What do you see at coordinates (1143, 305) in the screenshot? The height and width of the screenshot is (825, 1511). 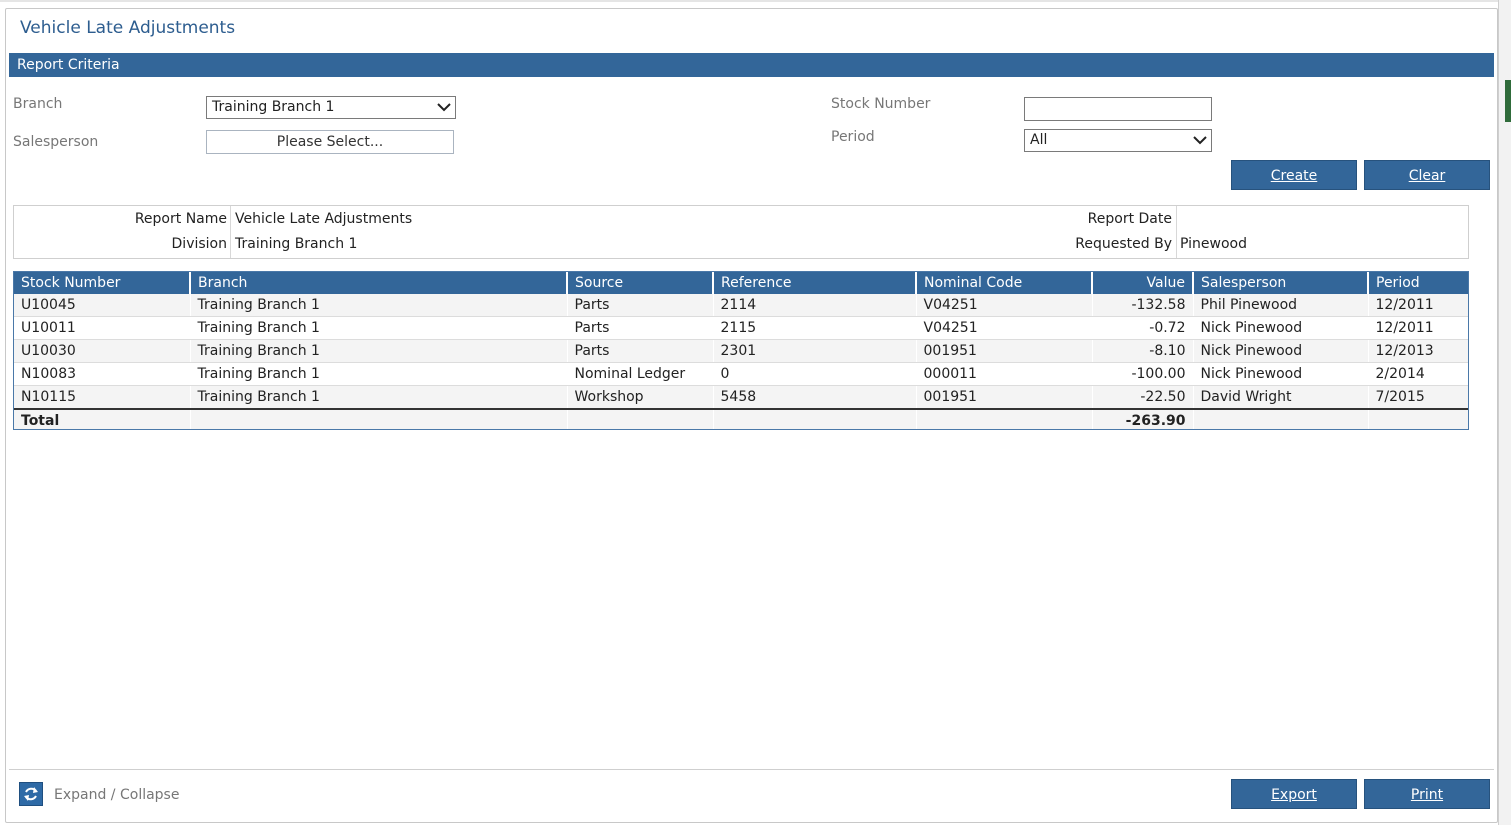 I see `cell-value: -132.58` at bounding box center [1143, 305].